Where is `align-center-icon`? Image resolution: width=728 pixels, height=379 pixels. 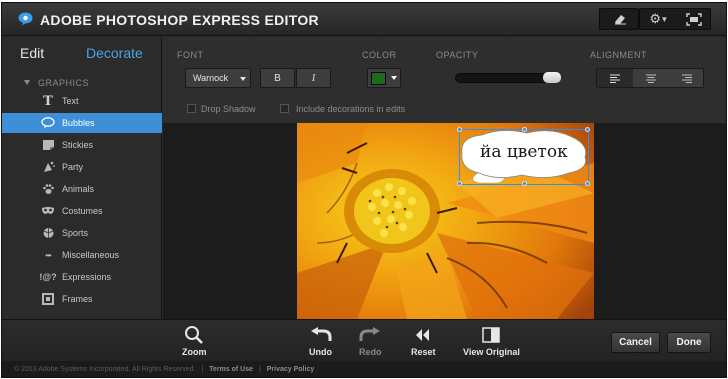 align-center-icon is located at coordinates (651, 78).